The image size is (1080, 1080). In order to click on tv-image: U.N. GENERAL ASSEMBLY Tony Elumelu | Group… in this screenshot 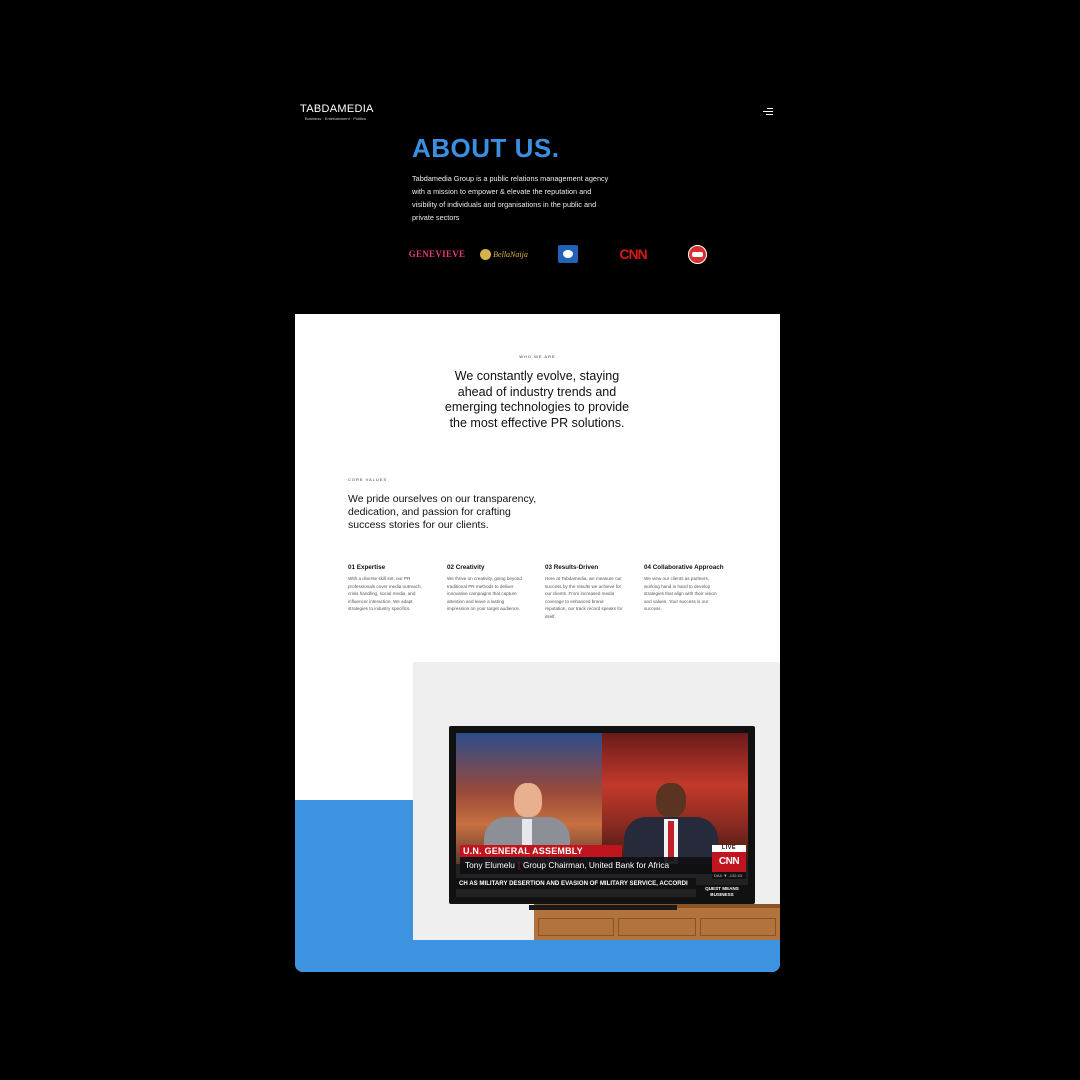, I will do `click(596, 801)`.